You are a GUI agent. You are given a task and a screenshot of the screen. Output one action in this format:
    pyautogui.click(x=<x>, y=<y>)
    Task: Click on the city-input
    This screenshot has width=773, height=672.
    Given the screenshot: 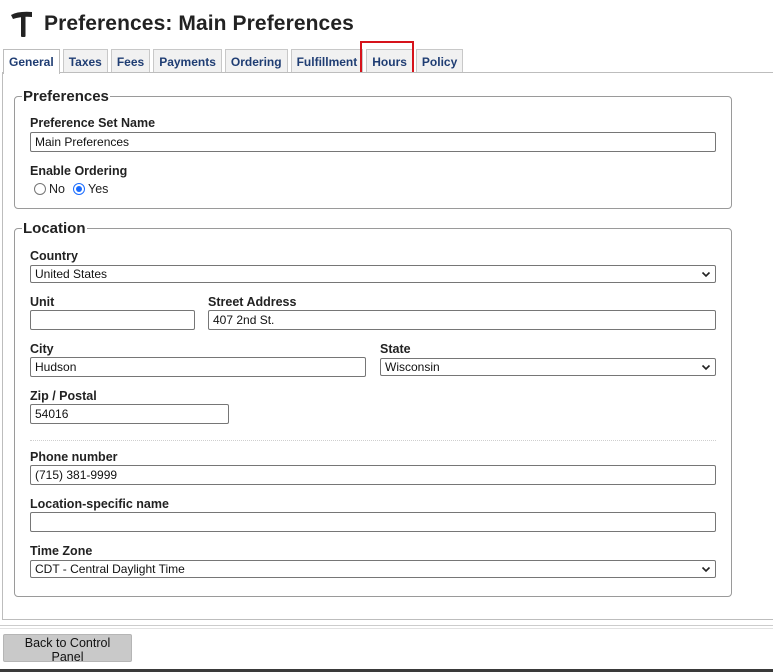 What is the action you would take?
    pyautogui.click(x=198, y=367)
    